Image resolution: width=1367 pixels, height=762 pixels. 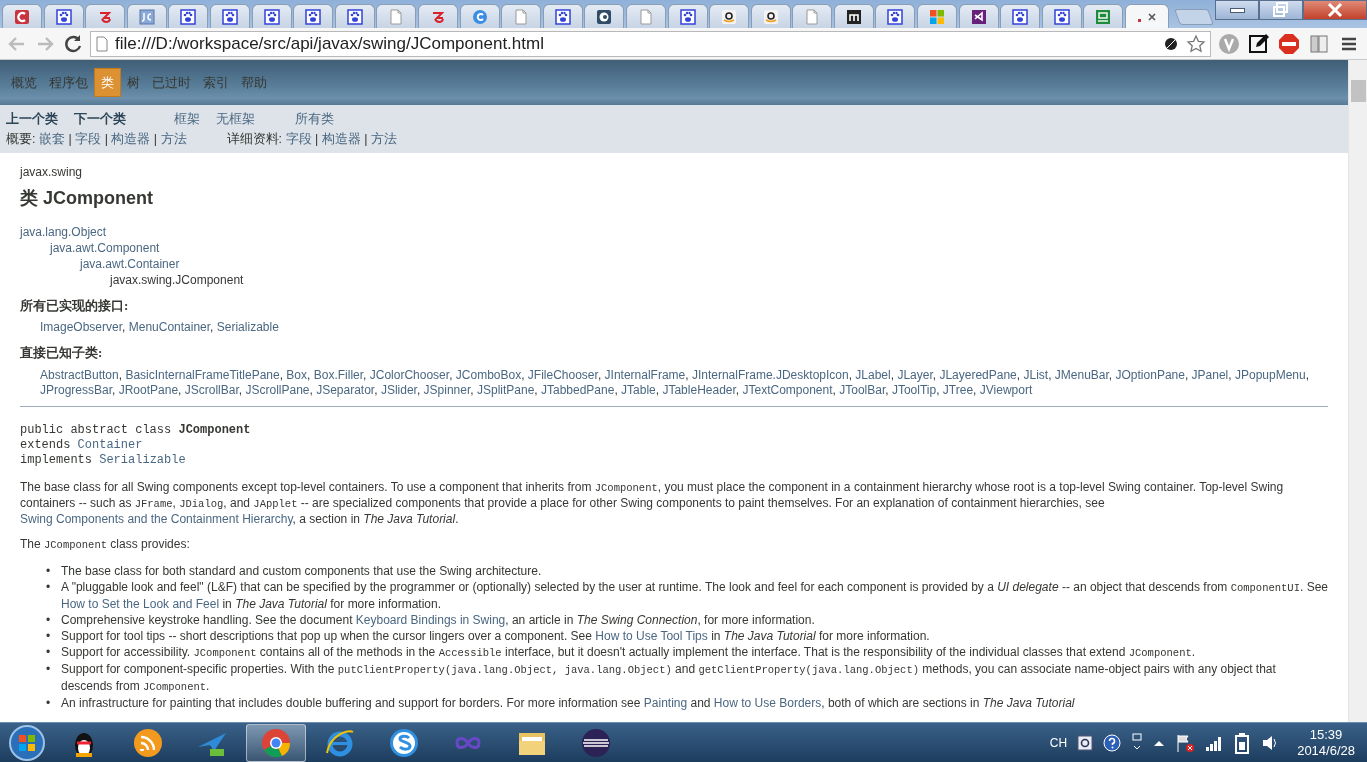 I want to click on nav-link: 嵌套, so click(x=51, y=139).